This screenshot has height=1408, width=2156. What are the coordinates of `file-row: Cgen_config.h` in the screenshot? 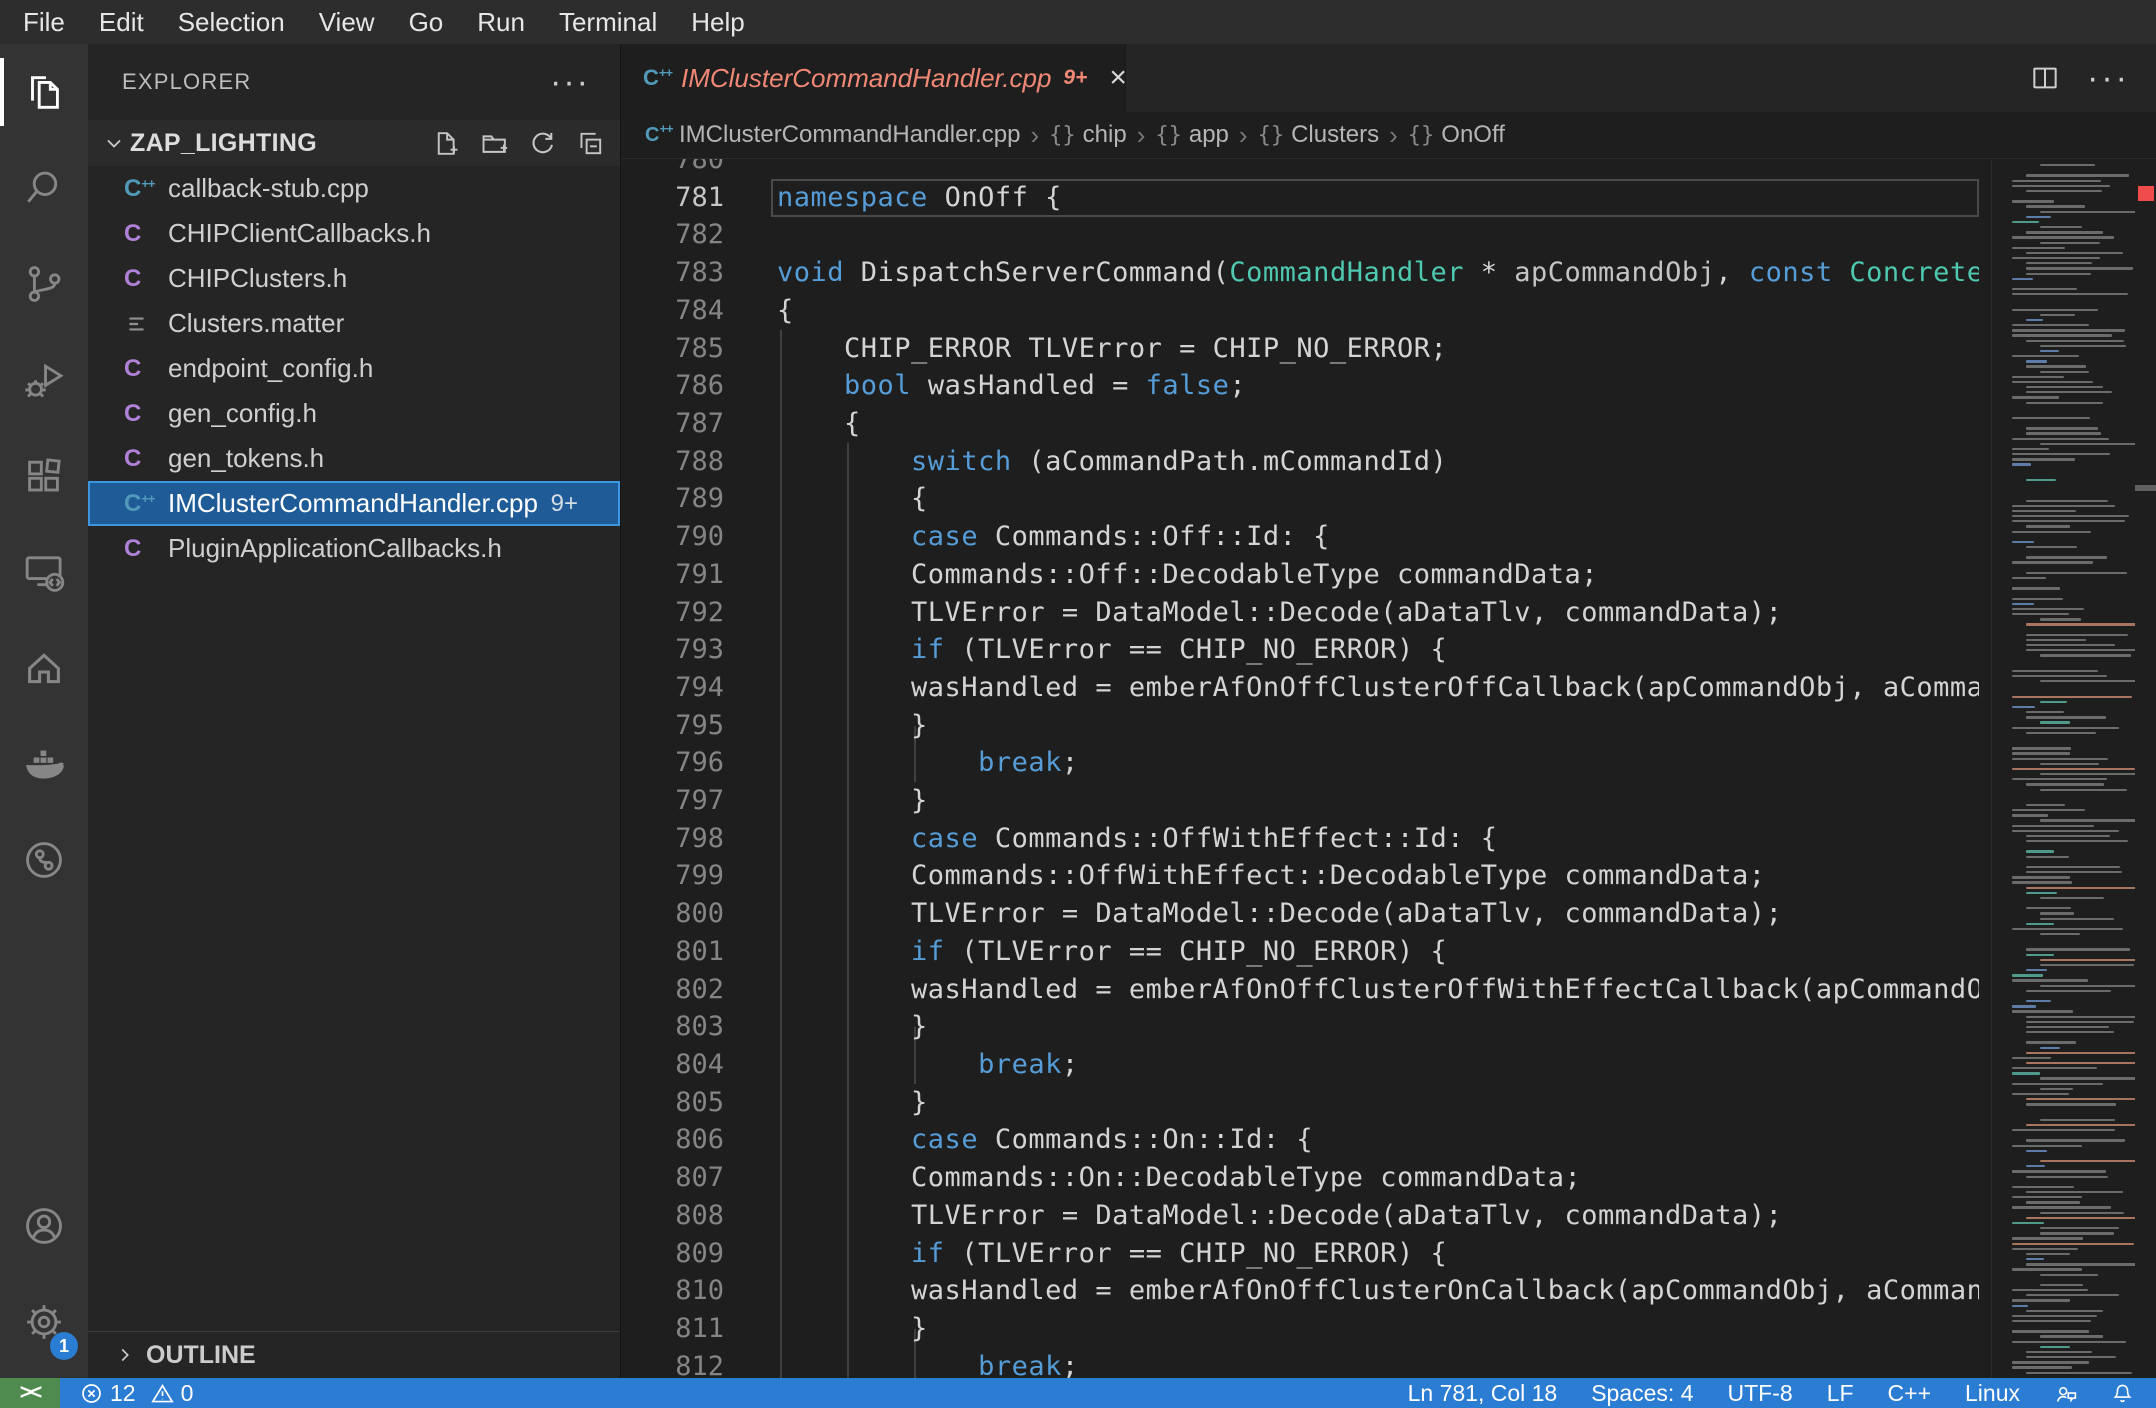 It's located at (354, 413).